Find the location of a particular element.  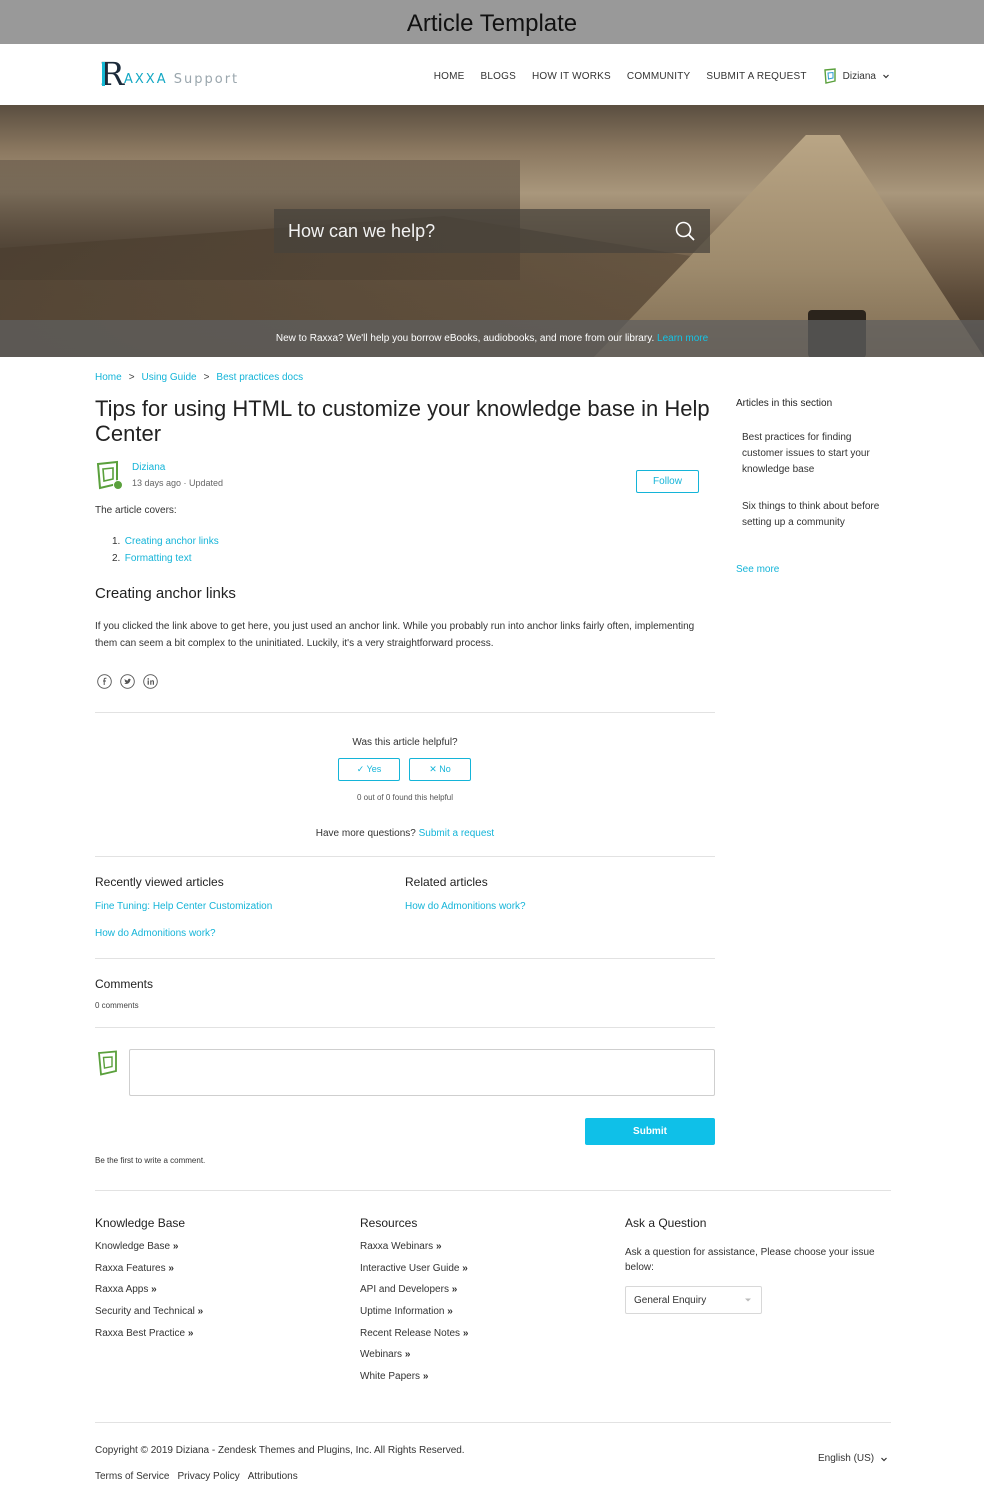

privacy-policy-link: Privacy Policy is located at coordinates (208, 1476).